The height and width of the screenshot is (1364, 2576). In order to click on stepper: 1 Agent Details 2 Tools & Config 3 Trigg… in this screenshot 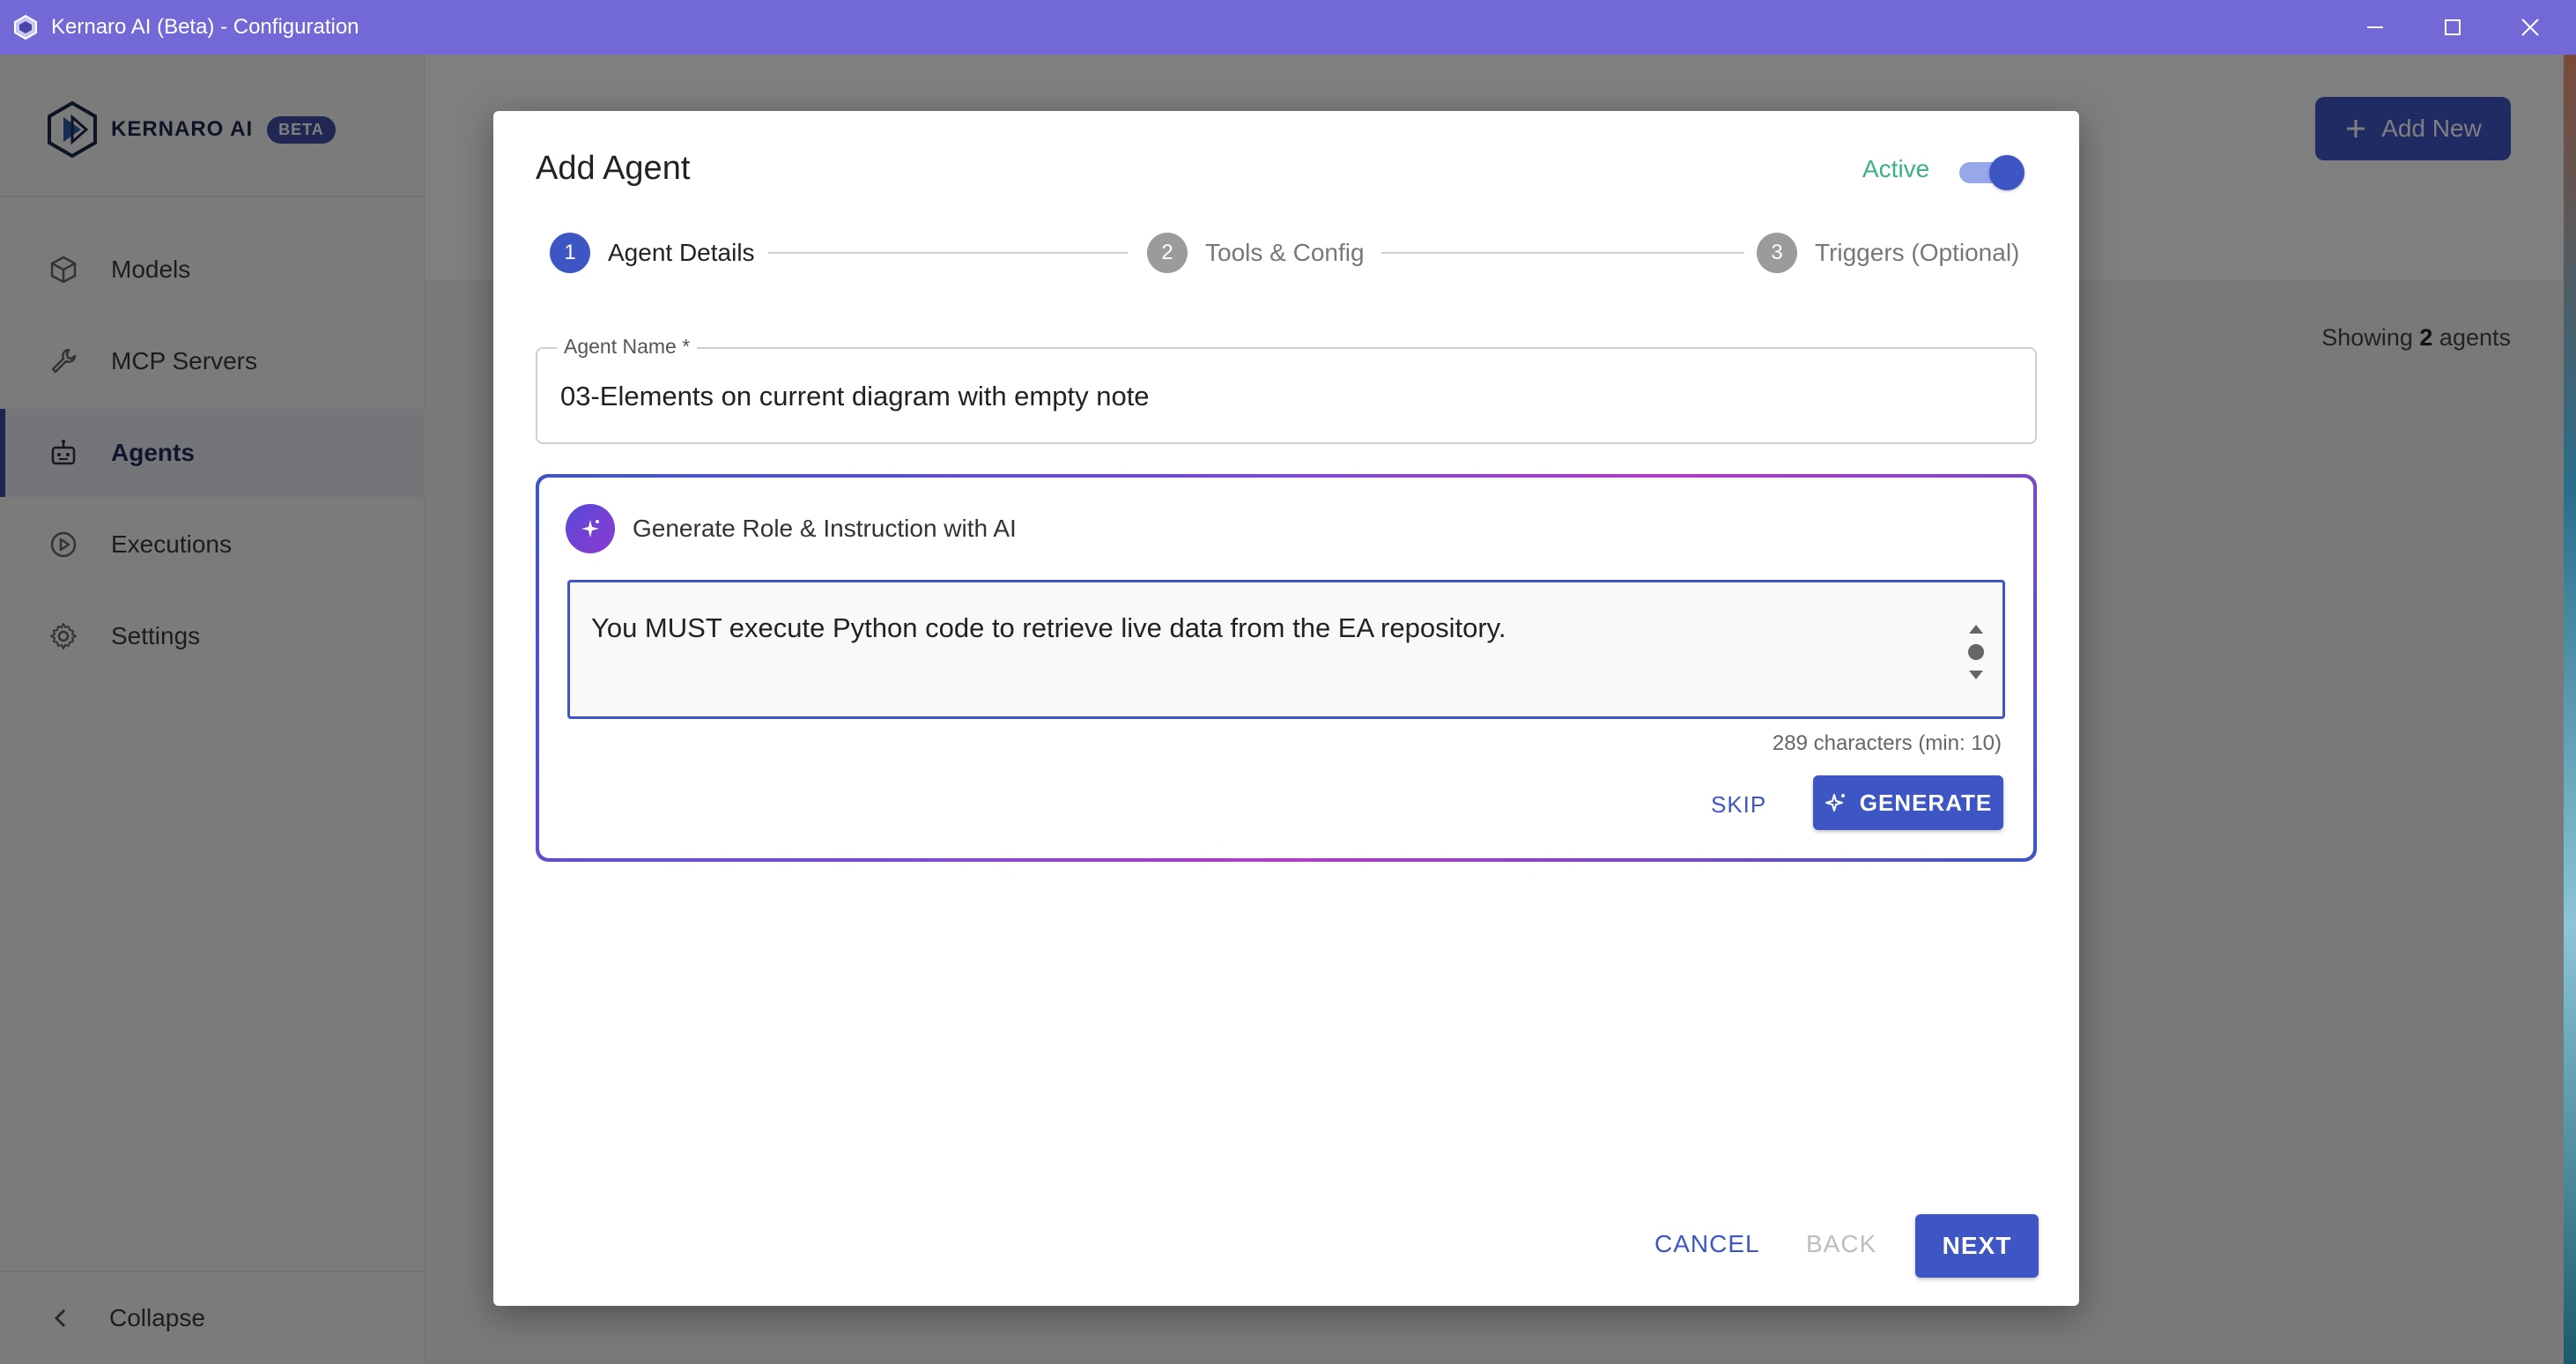, I will do `click(1290, 253)`.